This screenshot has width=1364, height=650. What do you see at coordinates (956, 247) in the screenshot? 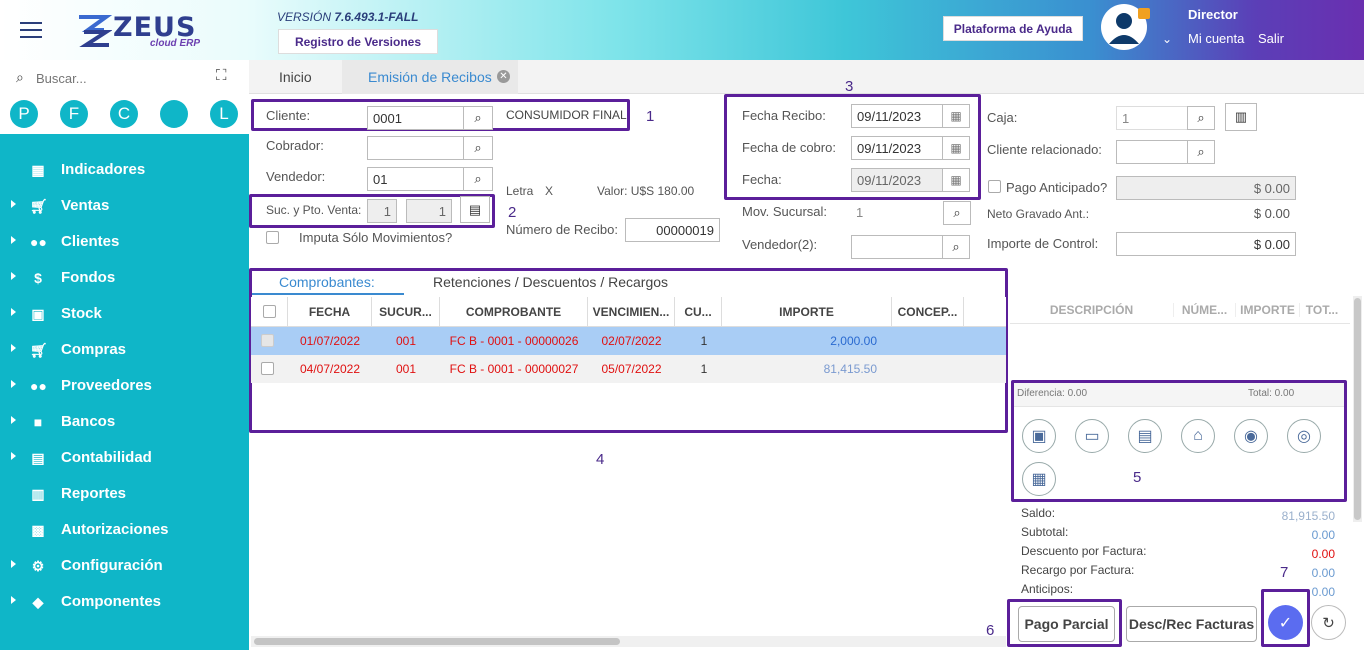
I see `vendedor2-search-icon: ⌕` at bounding box center [956, 247].